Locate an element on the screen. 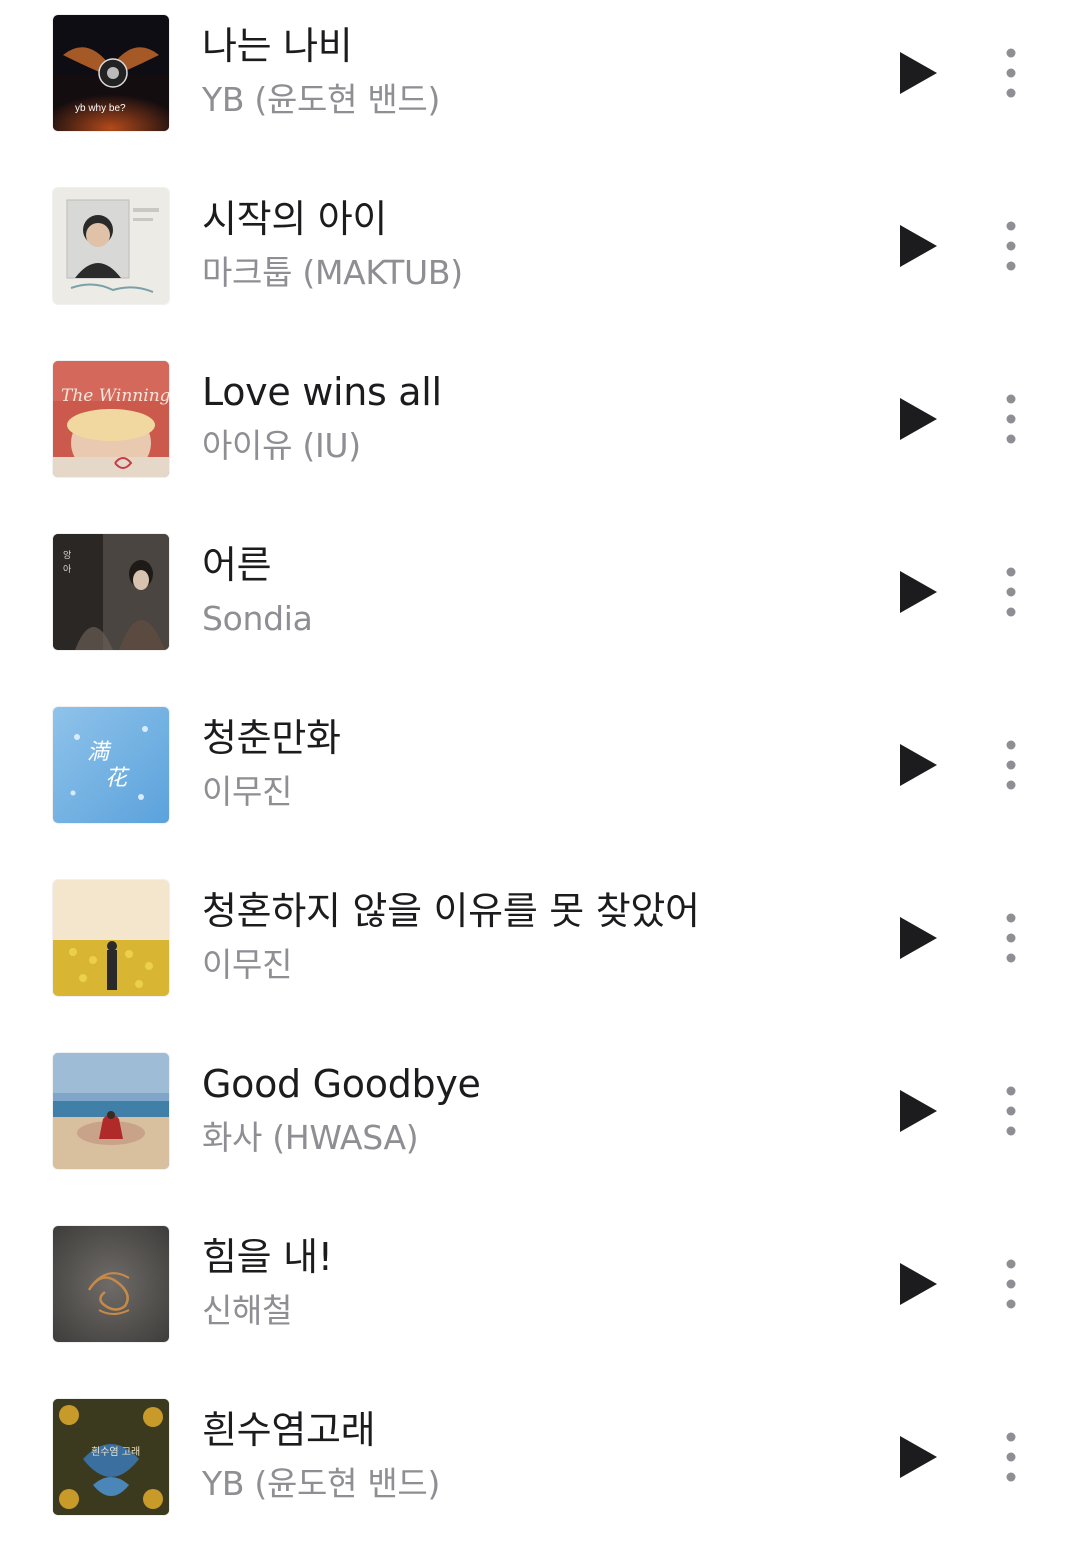  track-title: 나는 나비 is located at coordinates (277, 46).